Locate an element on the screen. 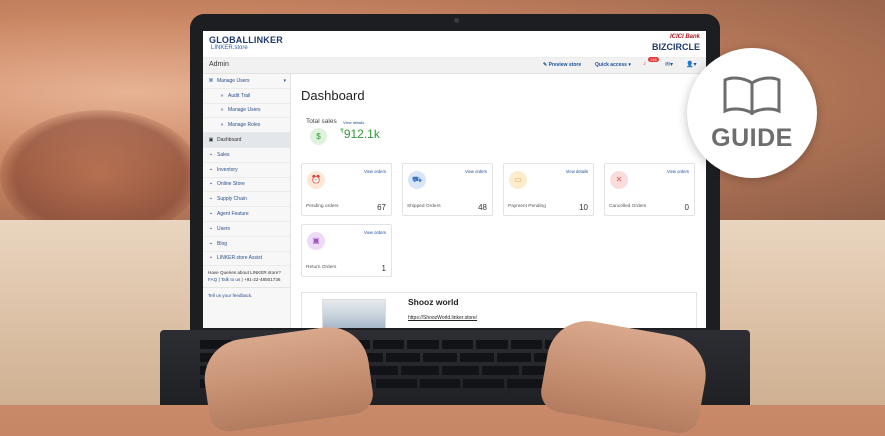  sidebar-item-label: LINKER.store Assist is located at coordinates (240, 258).